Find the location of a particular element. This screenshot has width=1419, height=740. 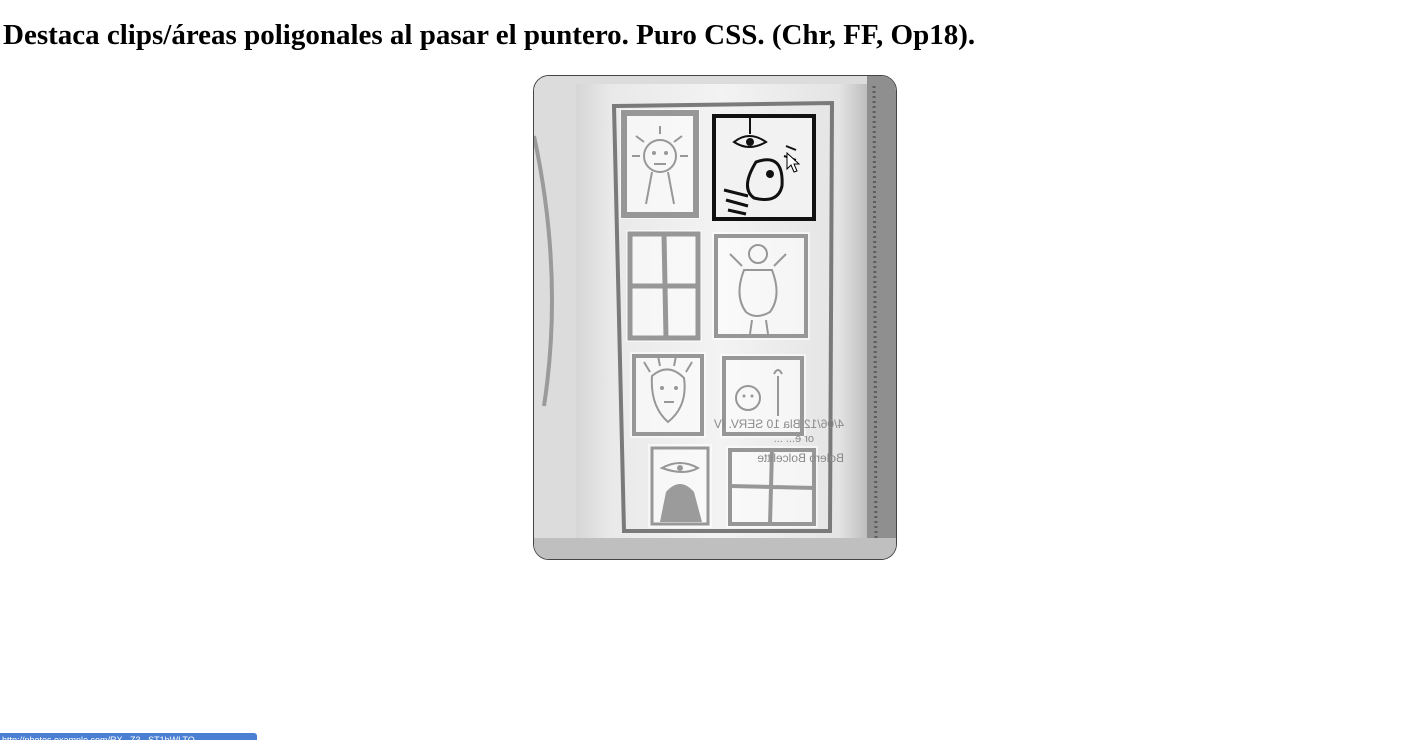

panel-lower-left is located at coordinates (668, 395).